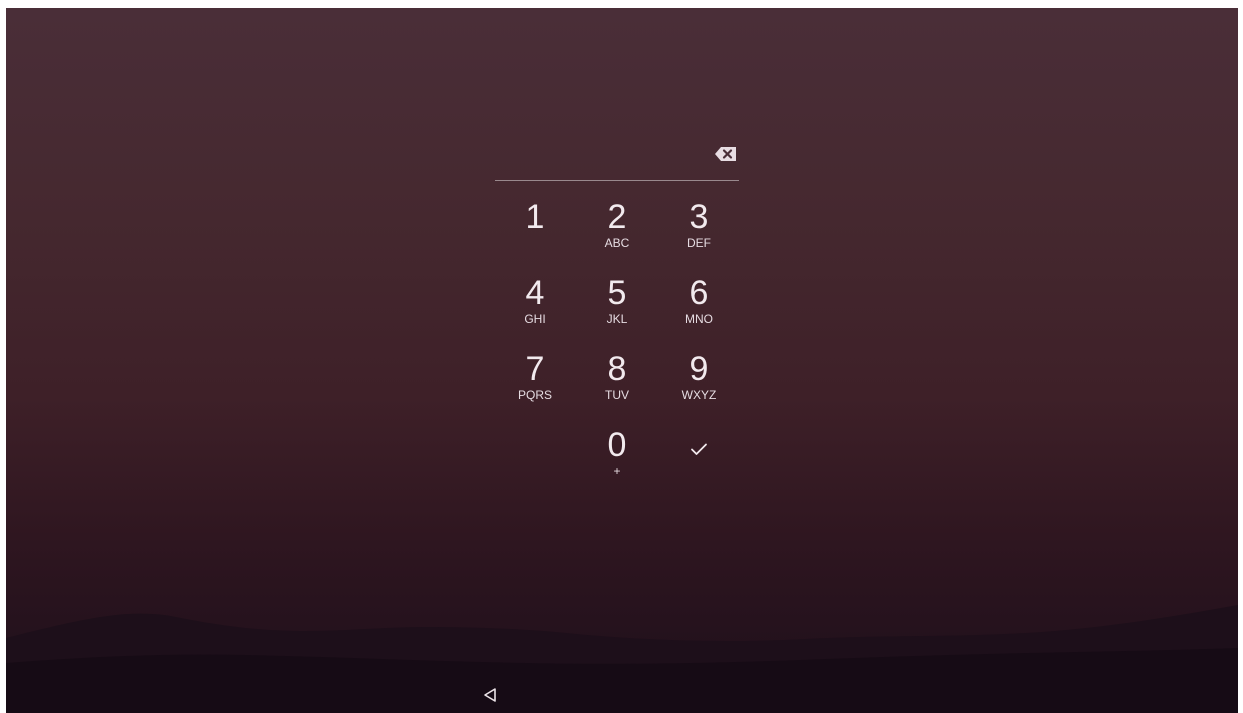 Image resolution: width=1243 pixels, height=713 pixels. I want to click on key-5: 5 JKL, so click(617, 310).